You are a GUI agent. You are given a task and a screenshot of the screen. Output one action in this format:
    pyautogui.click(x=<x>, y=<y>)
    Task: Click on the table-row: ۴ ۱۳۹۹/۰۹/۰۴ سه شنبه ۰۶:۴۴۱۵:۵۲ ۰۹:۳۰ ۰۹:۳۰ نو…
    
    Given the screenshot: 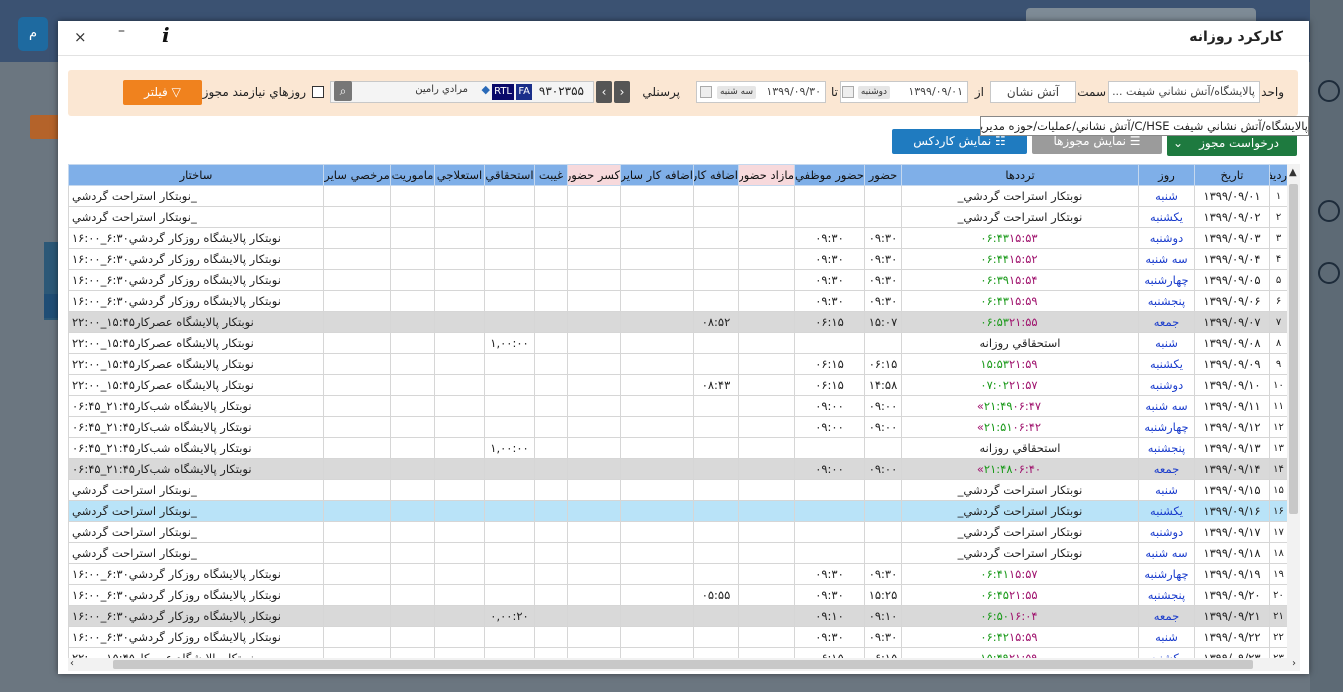 What is the action you would take?
    pyautogui.click(x=677, y=259)
    